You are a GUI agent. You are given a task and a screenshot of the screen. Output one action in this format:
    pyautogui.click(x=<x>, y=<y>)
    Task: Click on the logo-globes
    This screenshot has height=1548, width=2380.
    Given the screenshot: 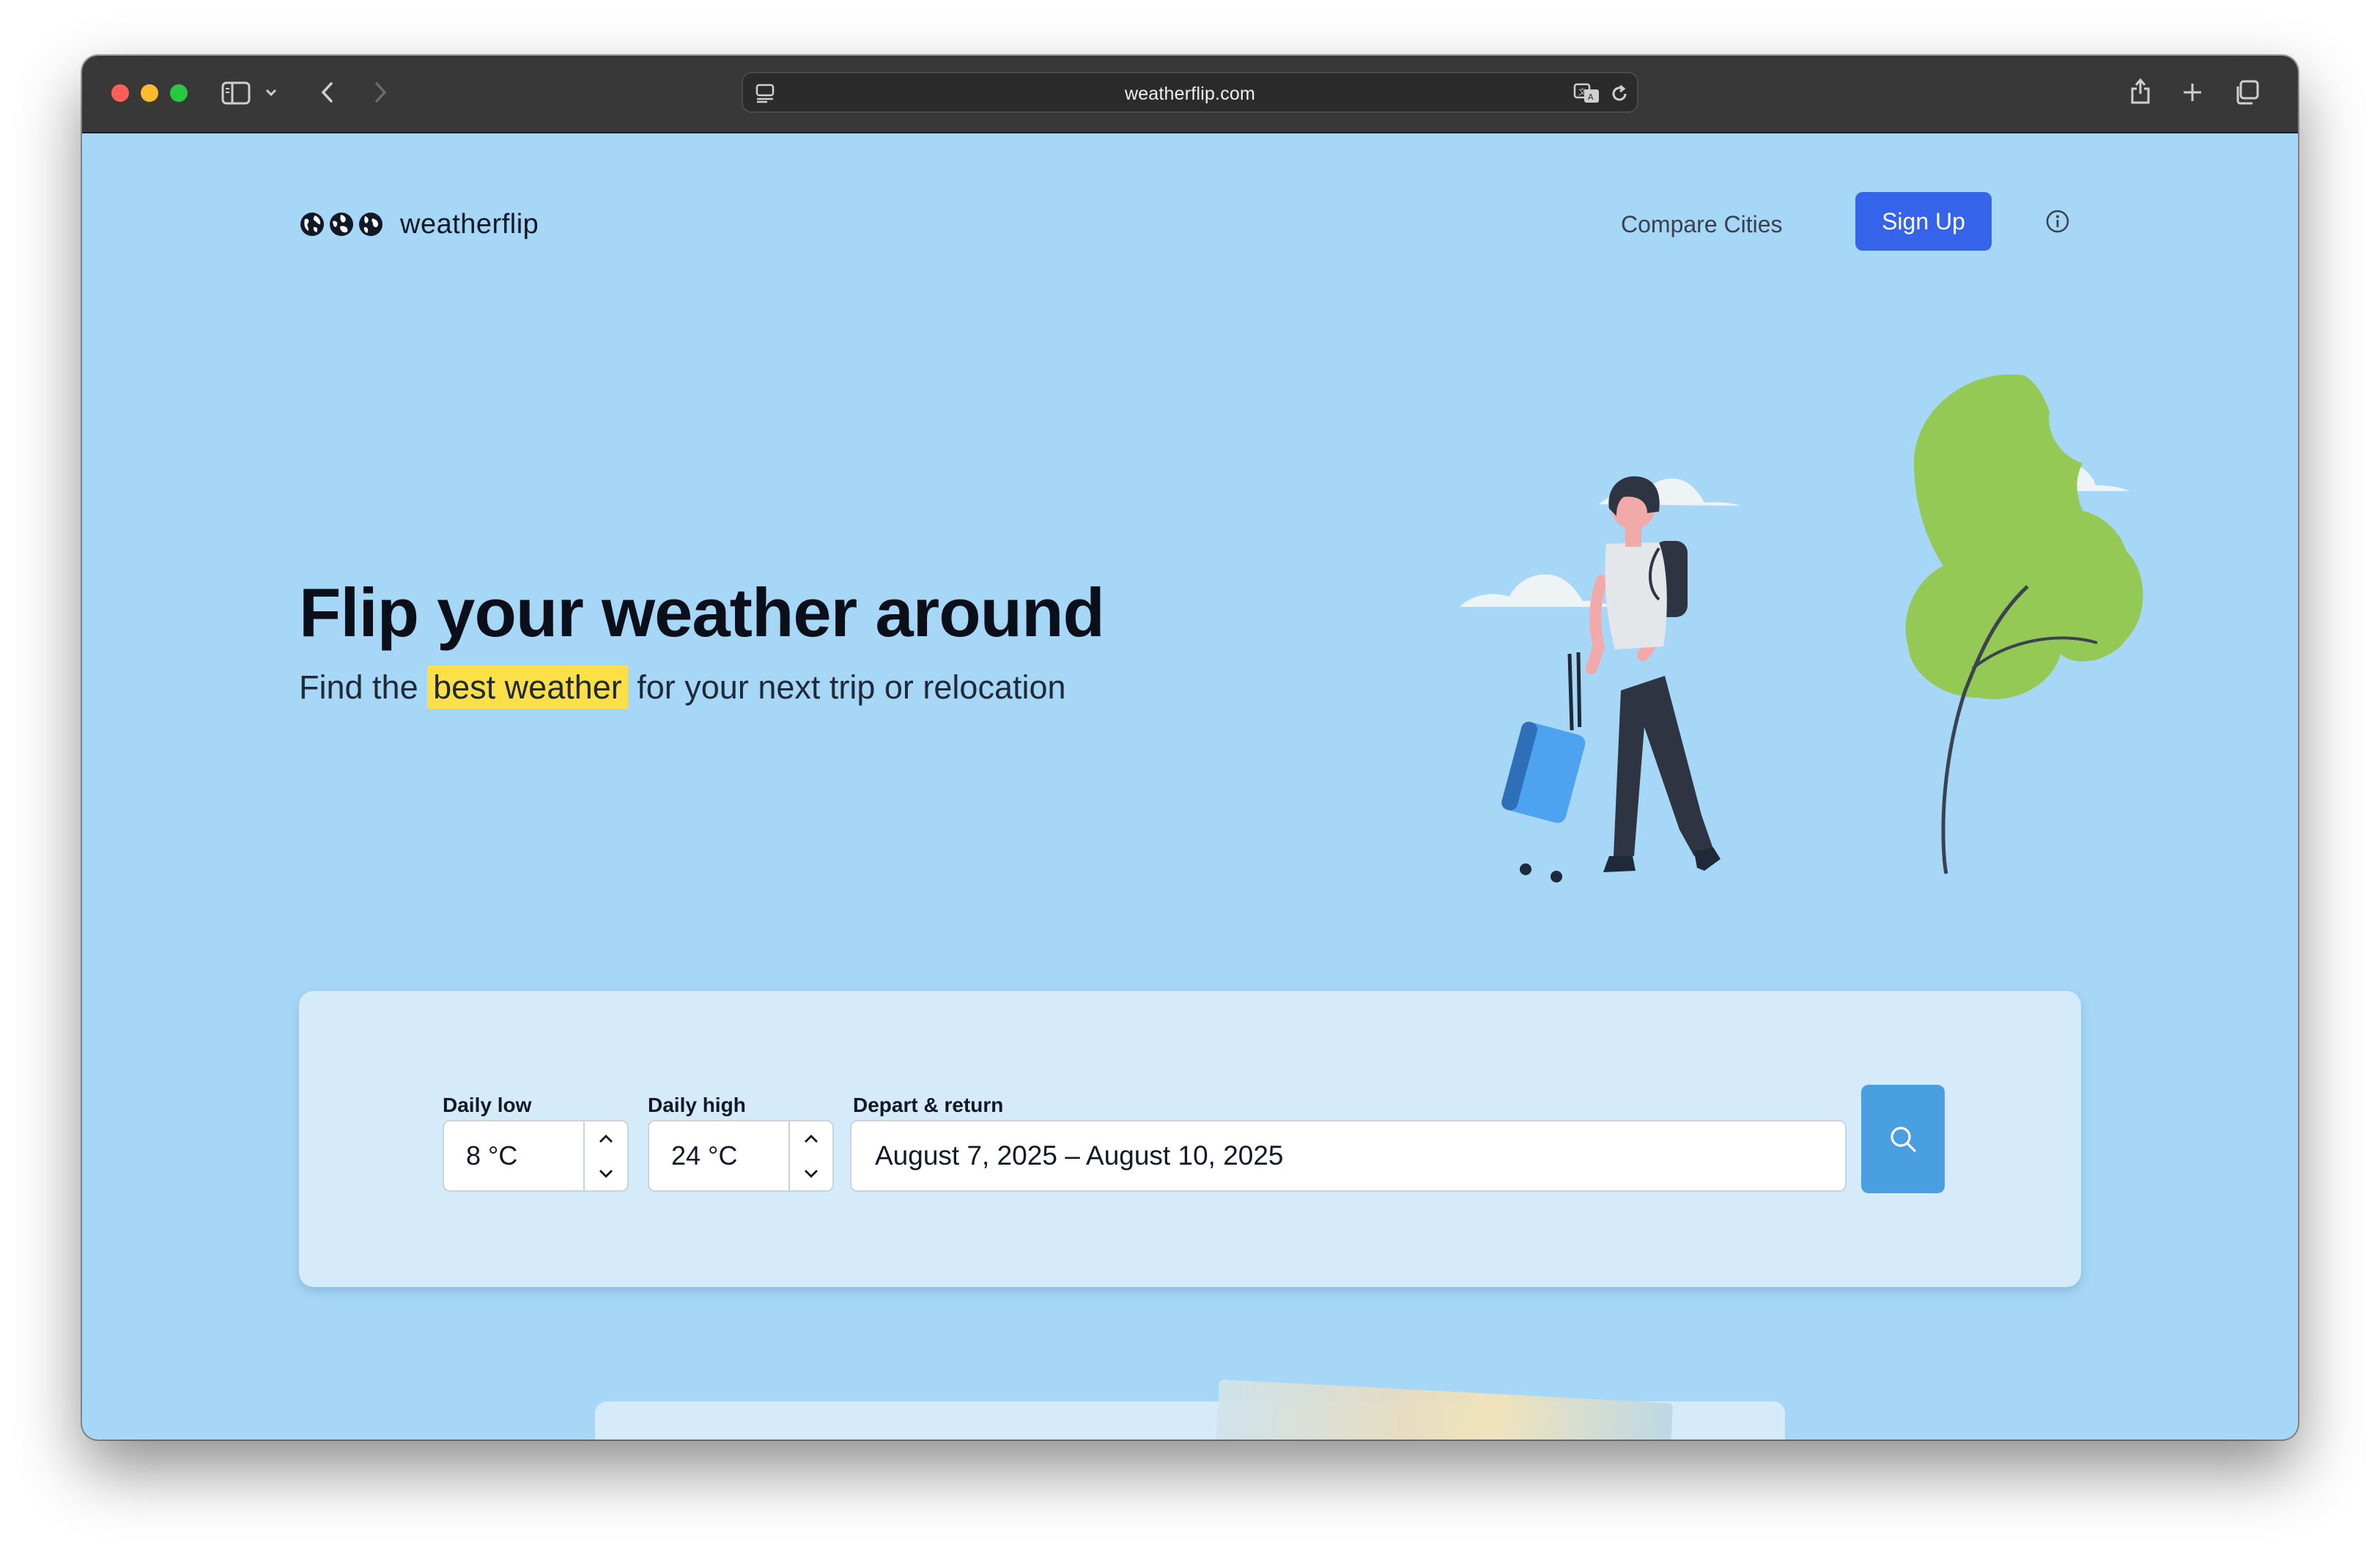 What is the action you would take?
    pyautogui.click(x=341, y=224)
    